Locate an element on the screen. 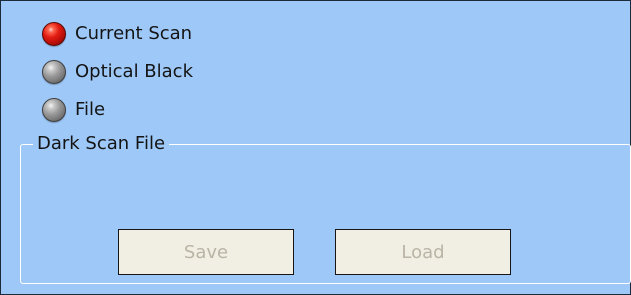  radio-current-scan-label: Current Scan is located at coordinates (134, 33).